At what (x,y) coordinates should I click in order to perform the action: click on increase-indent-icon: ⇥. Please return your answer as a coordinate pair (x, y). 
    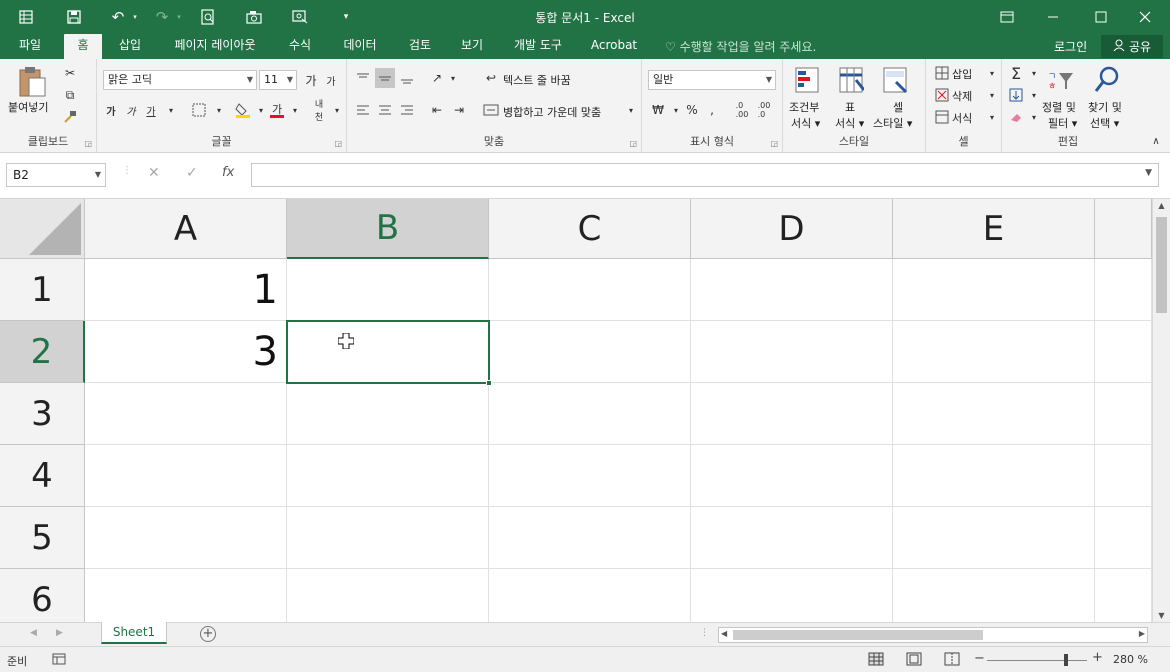
    Looking at the image, I should click on (459, 110).